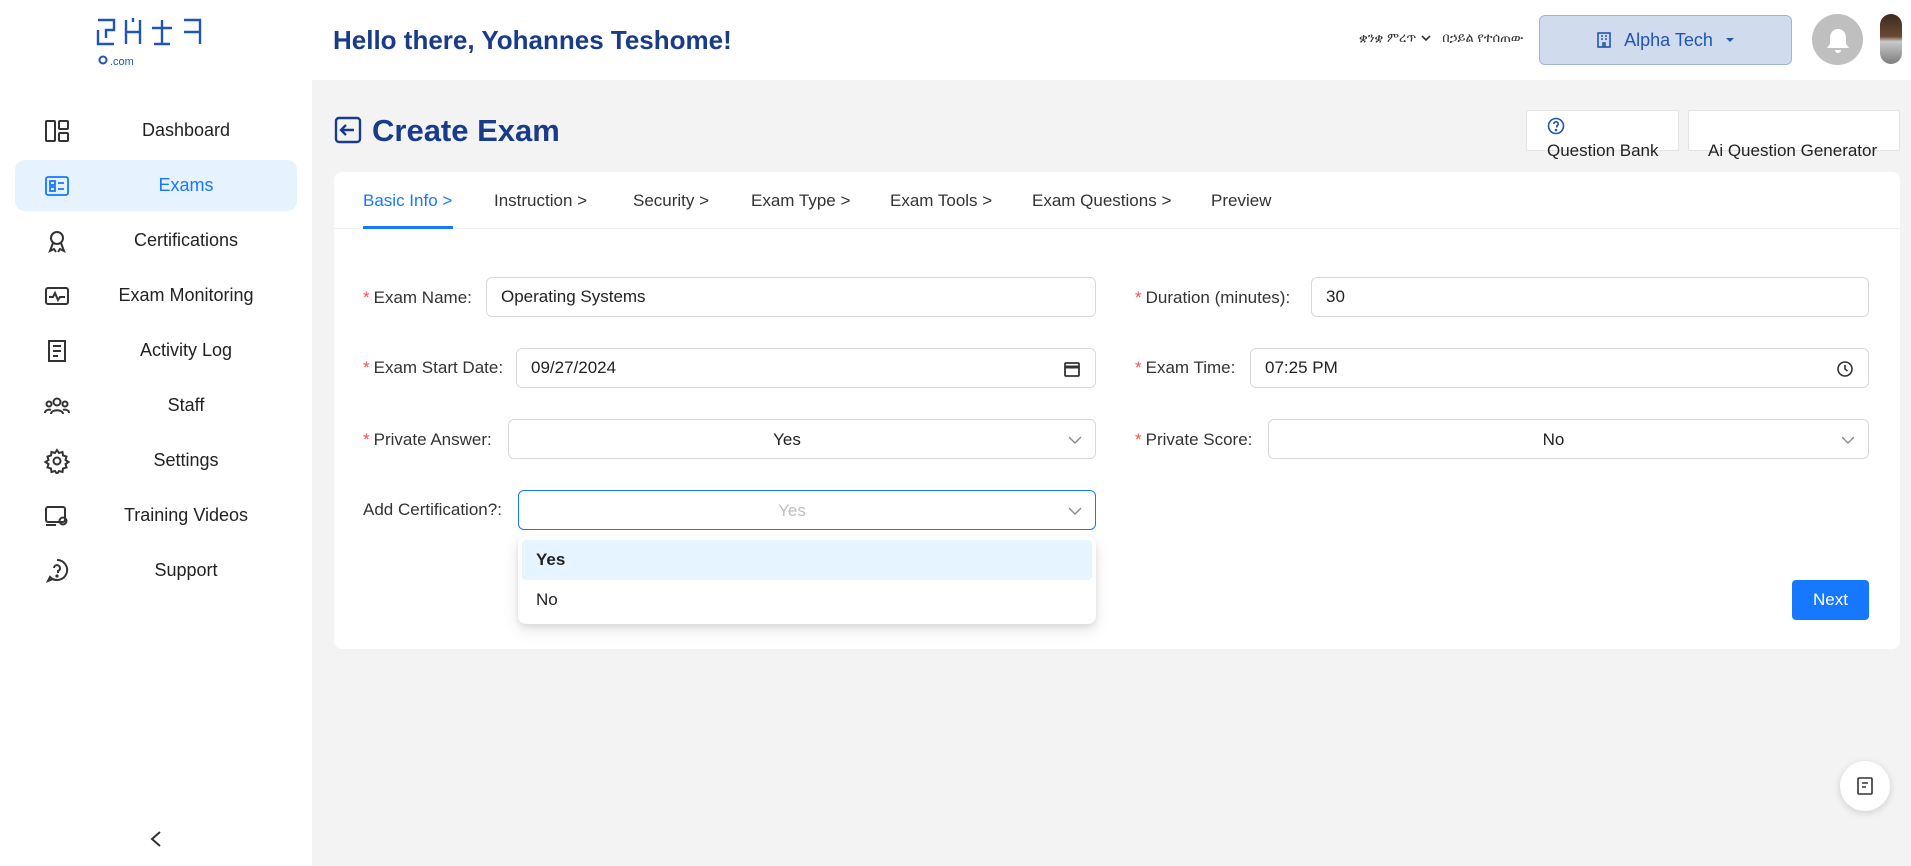 This screenshot has height=866, width=1911. What do you see at coordinates (532, 40) in the screenshot?
I see `greeting: Hello there, Yohannes Teshome!` at bounding box center [532, 40].